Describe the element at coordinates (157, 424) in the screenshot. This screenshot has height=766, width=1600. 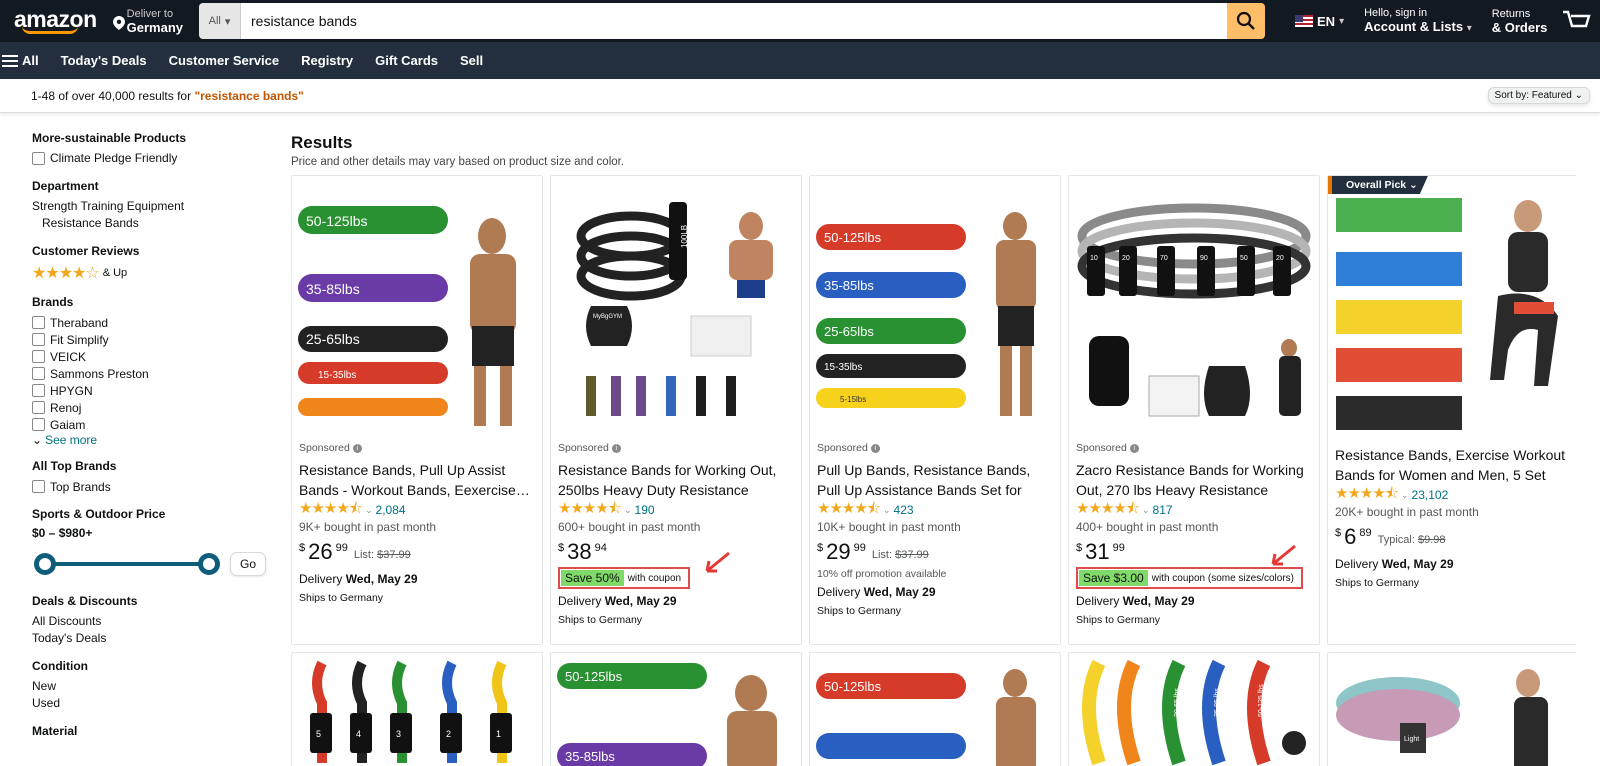
I see `brand-filter-gaiam: Gaiam` at that location.